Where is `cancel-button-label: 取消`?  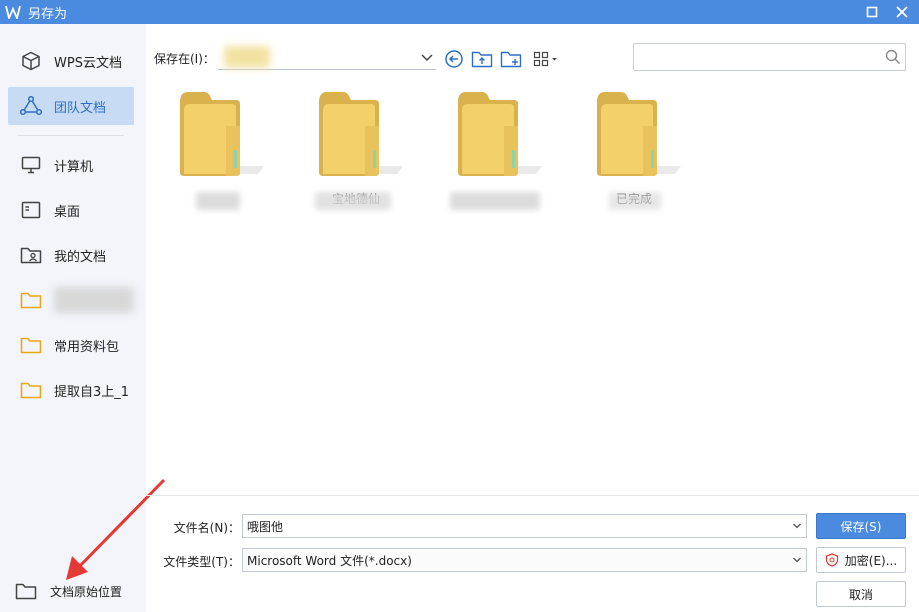 cancel-button-label: 取消 is located at coordinates (860, 594).